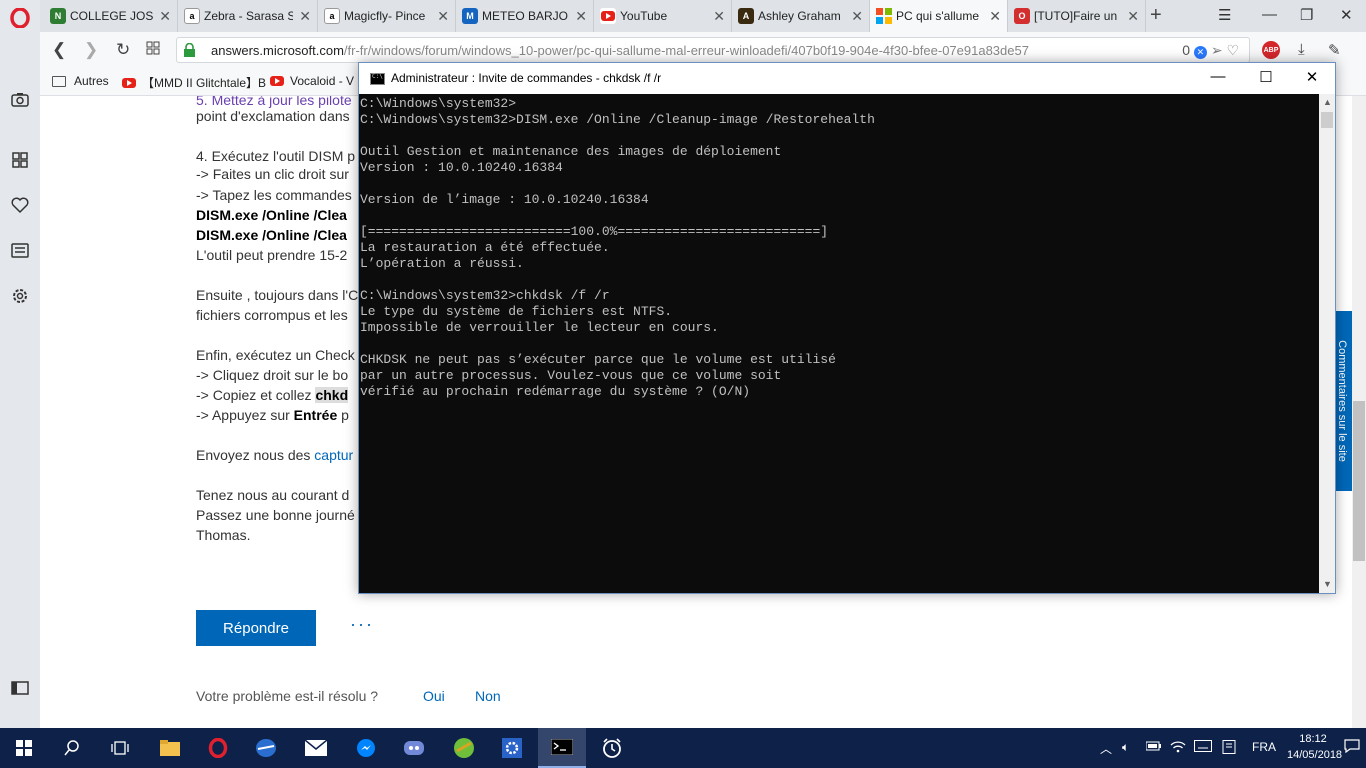 This screenshot has height=768, width=1366. What do you see at coordinates (316, 748) in the screenshot?
I see `mail-icon` at bounding box center [316, 748].